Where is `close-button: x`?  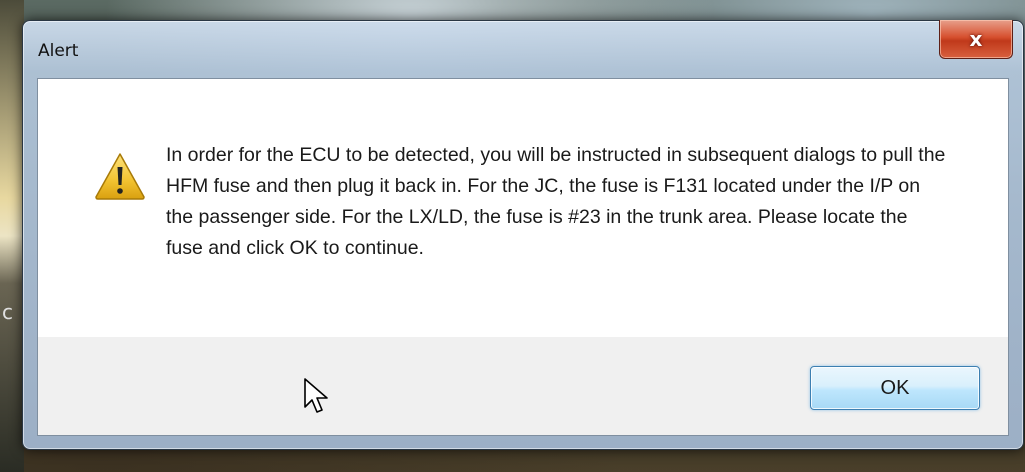 close-button: x is located at coordinates (976, 39).